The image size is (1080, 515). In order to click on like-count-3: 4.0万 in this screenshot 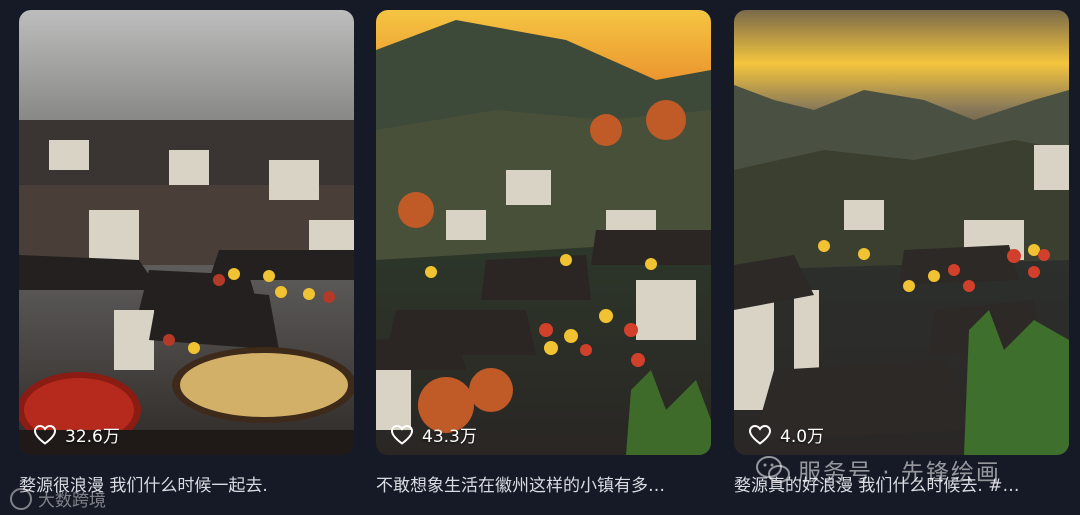, I will do `click(786, 434)`.